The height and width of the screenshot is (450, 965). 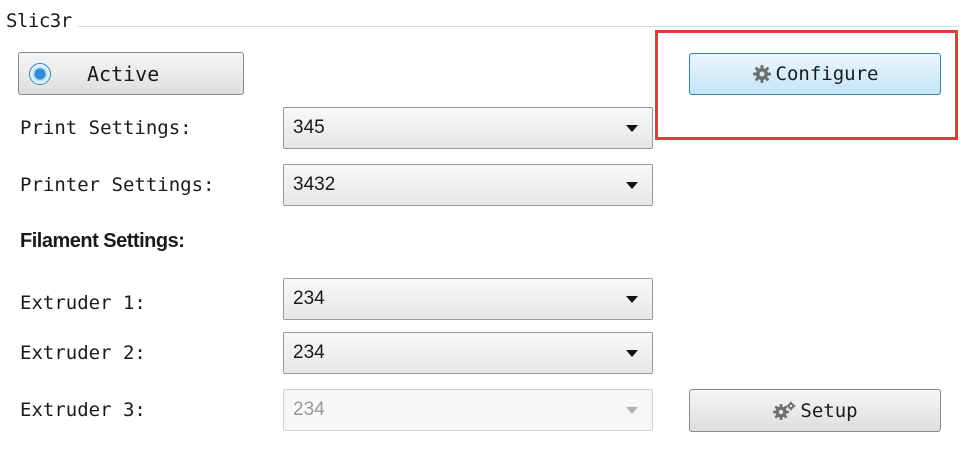 What do you see at coordinates (468, 353) in the screenshot?
I see `extruder-2-select: 234` at bounding box center [468, 353].